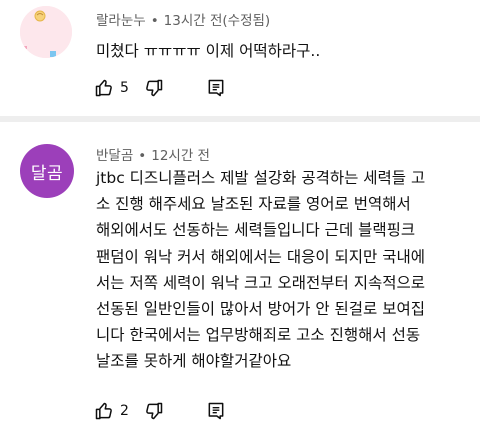 The height and width of the screenshot is (432, 480). I want to click on comment-text: 미쳤다 ㅠㅠㅠㅠ 이제 어떡하라구.., so click(208, 50).